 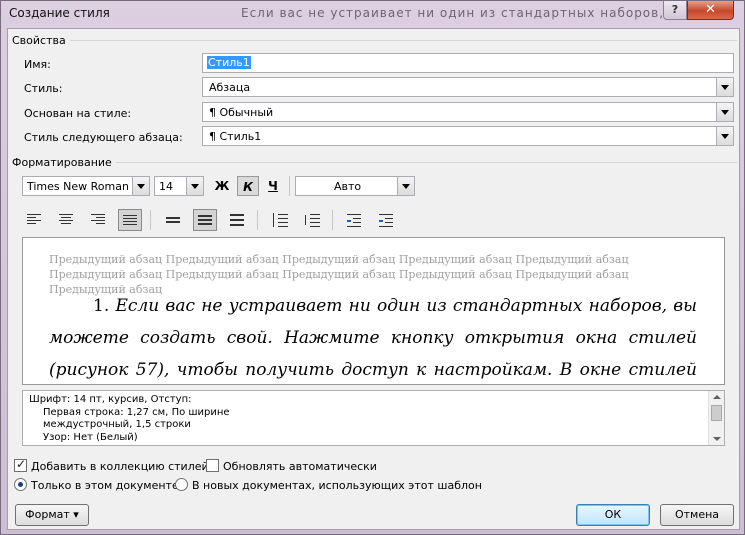 What do you see at coordinates (675, 10) in the screenshot?
I see `help-button: ?` at bounding box center [675, 10].